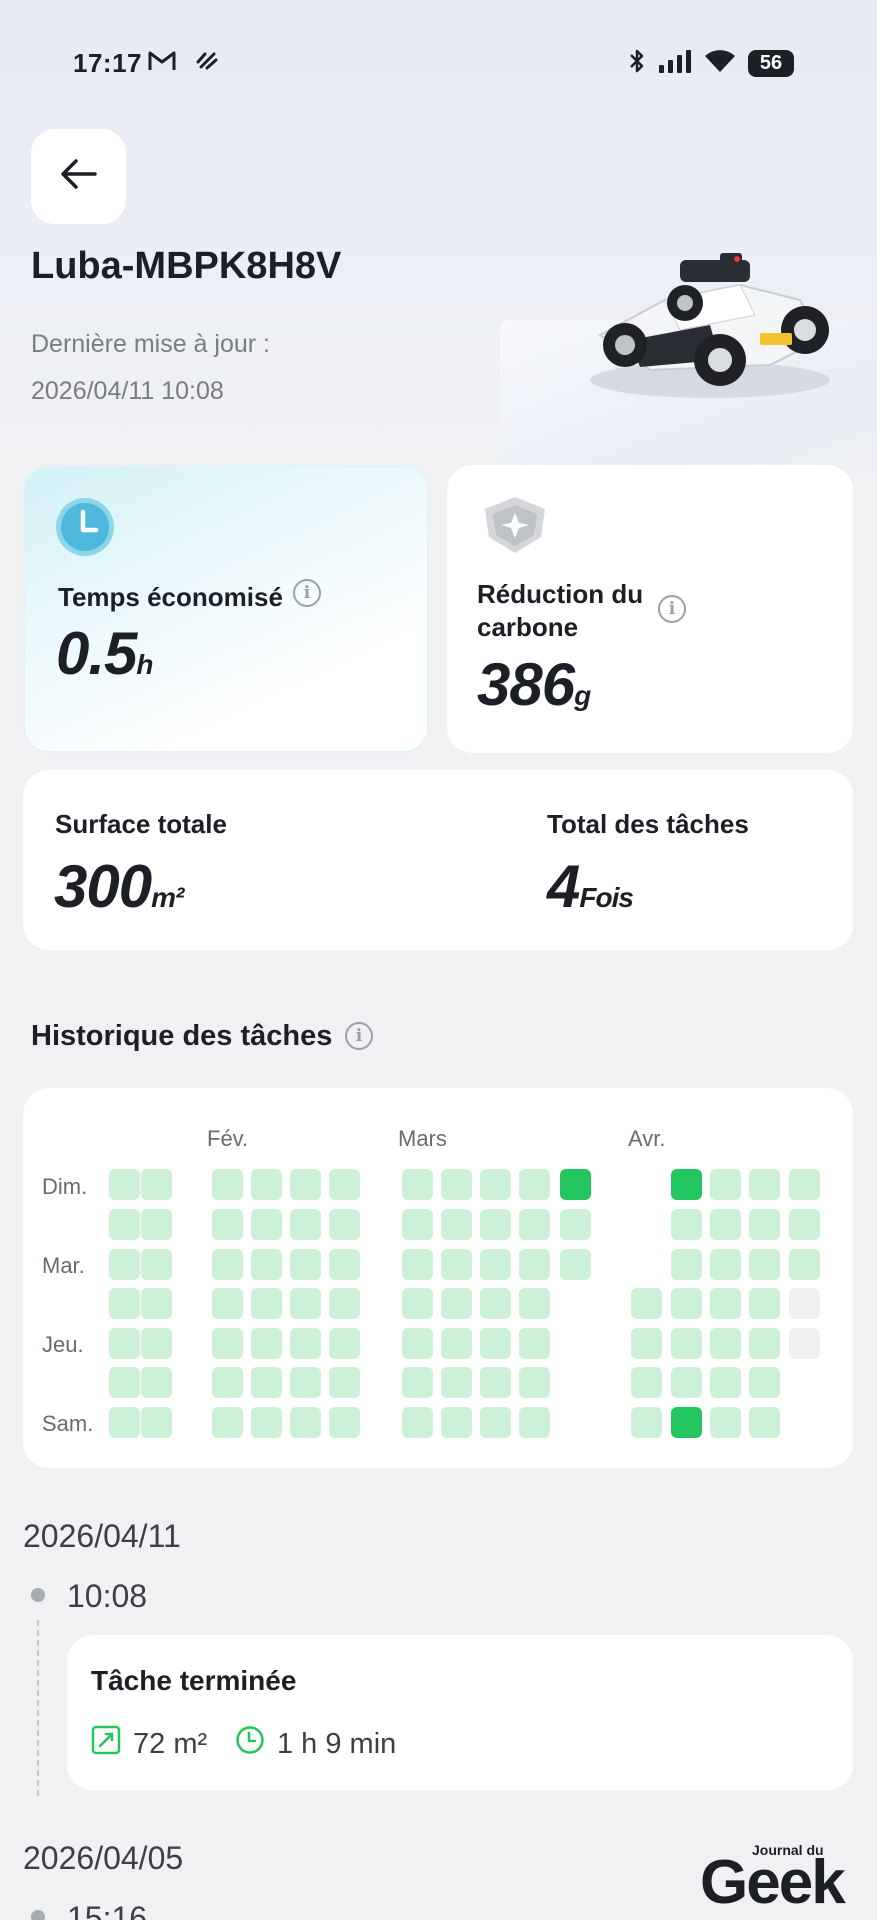  Describe the element at coordinates (307, 593) in the screenshot. I see `time-saved-info-icon: i` at that location.